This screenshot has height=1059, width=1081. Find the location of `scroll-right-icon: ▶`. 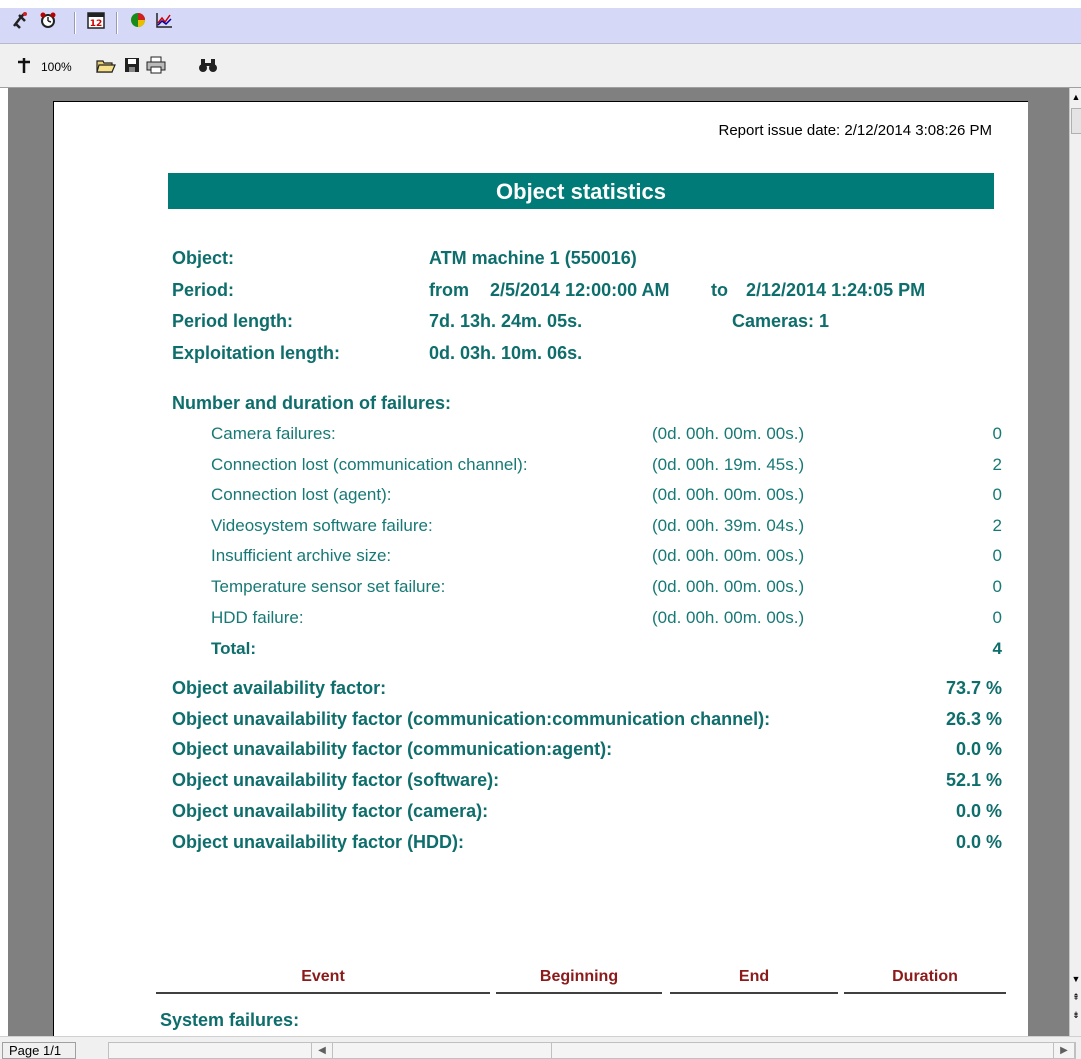

scroll-right-icon: ▶ is located at coordinates (1064, 1050).